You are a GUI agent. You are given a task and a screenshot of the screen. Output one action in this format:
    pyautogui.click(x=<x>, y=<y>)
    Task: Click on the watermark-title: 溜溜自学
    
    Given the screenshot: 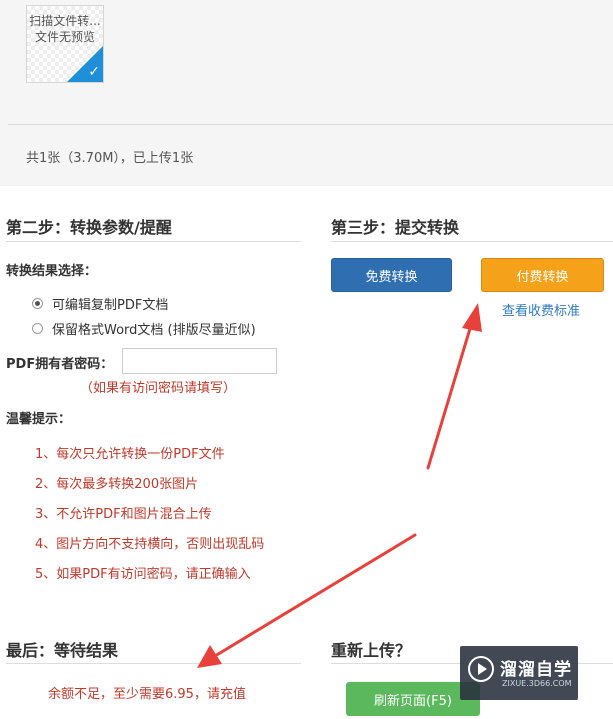 What is the action you would take?
    pyautogui.click(x=536, y=670)
    